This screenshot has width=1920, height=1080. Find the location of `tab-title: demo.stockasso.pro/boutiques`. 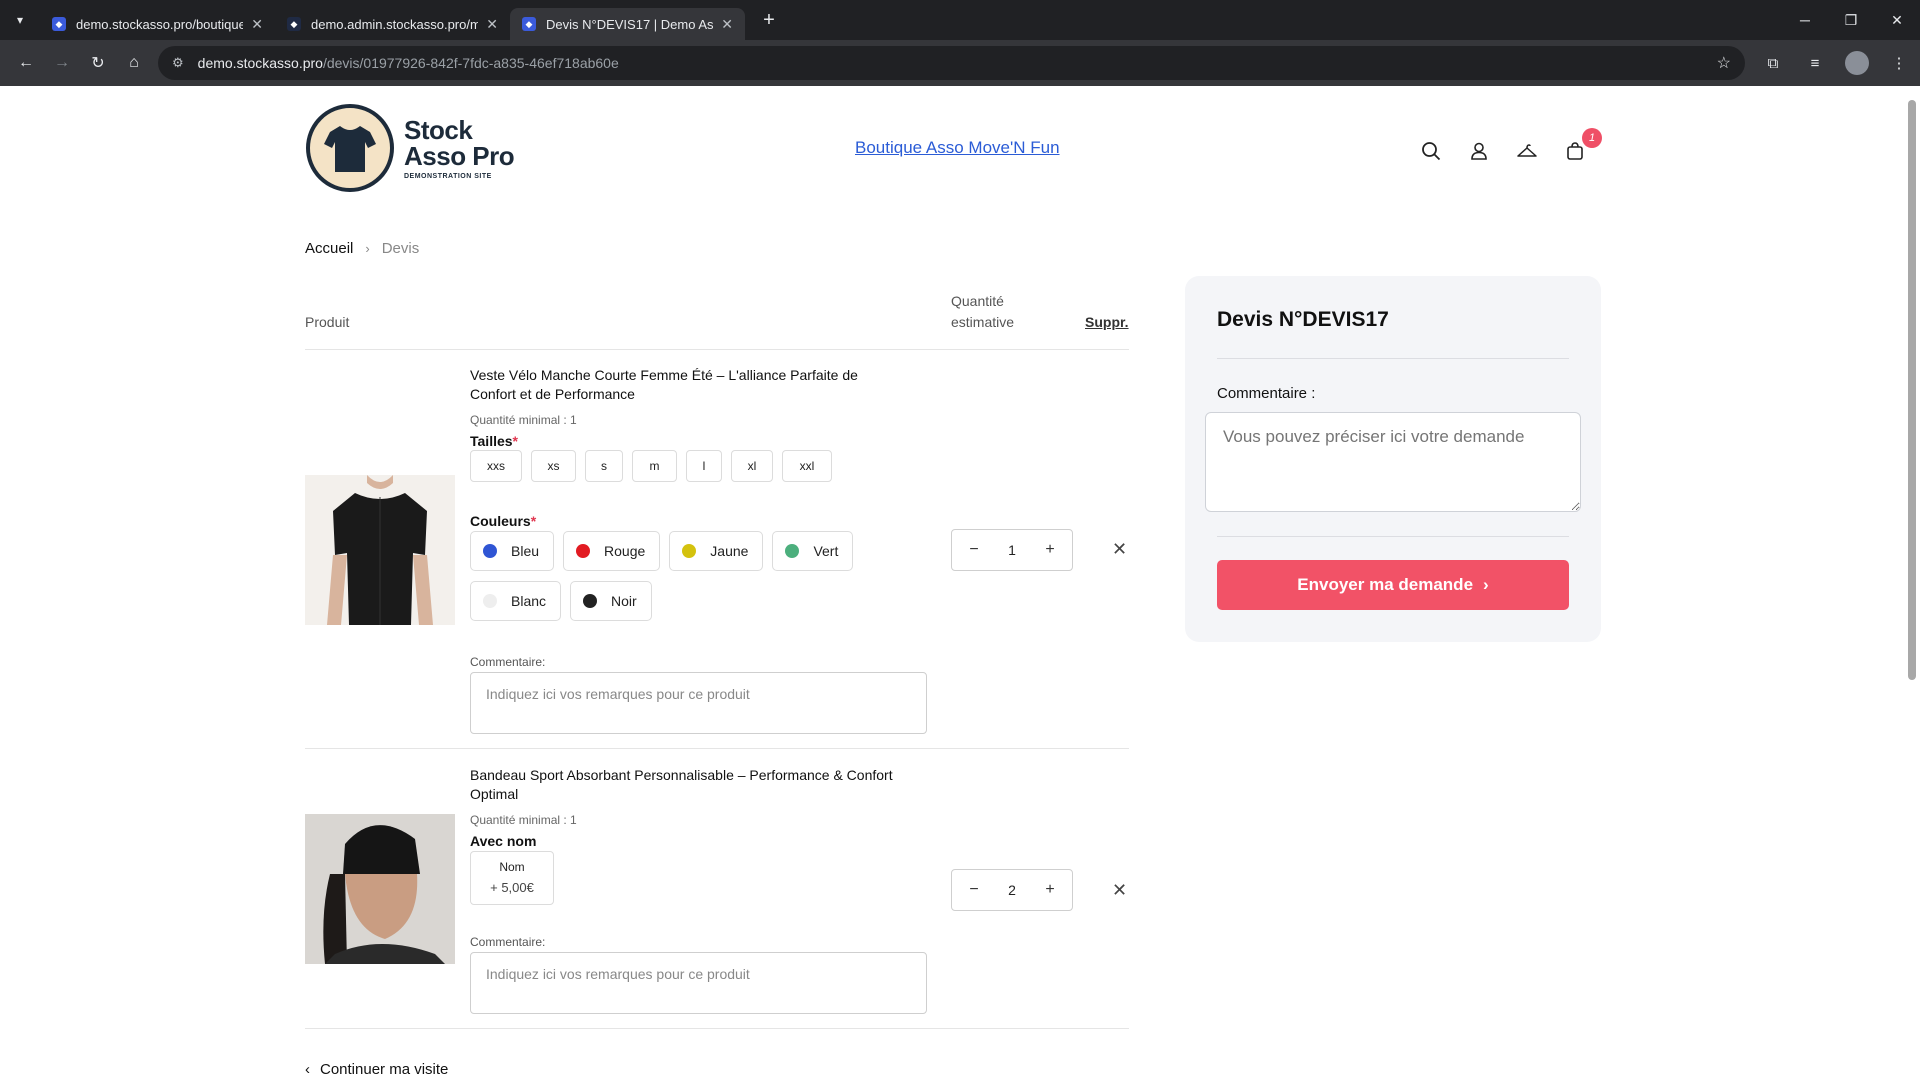

tab-title: demo.stockasso.pro/boutiques is located at coordinates (160, 24).